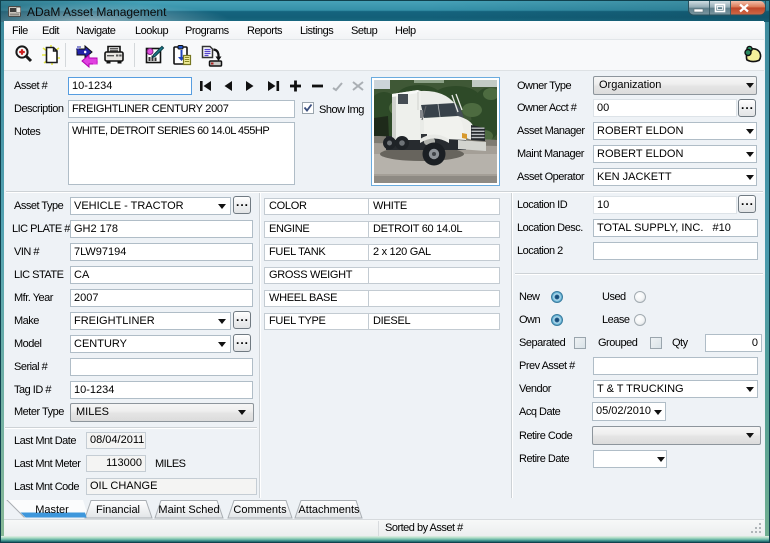 The height and width of the screenshot is (543, 770). What do you see at coordinates (188, 510) in the screenshot?
I see `svg-text: Maint Sched` at bounding box center [188, 510].